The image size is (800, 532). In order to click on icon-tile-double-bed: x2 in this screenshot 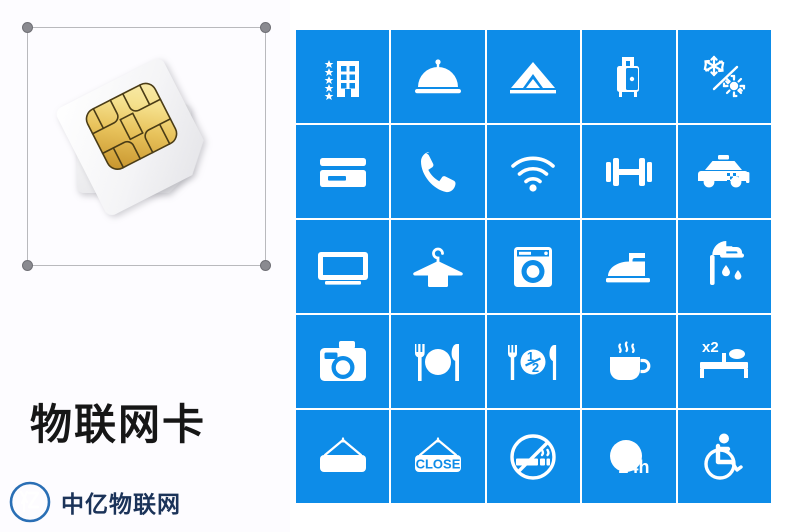, I will do `click(724, 361)`.